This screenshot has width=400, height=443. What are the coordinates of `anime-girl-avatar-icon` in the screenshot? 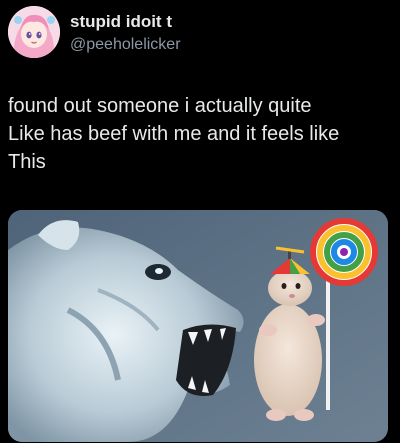 It's located at (34, 32).